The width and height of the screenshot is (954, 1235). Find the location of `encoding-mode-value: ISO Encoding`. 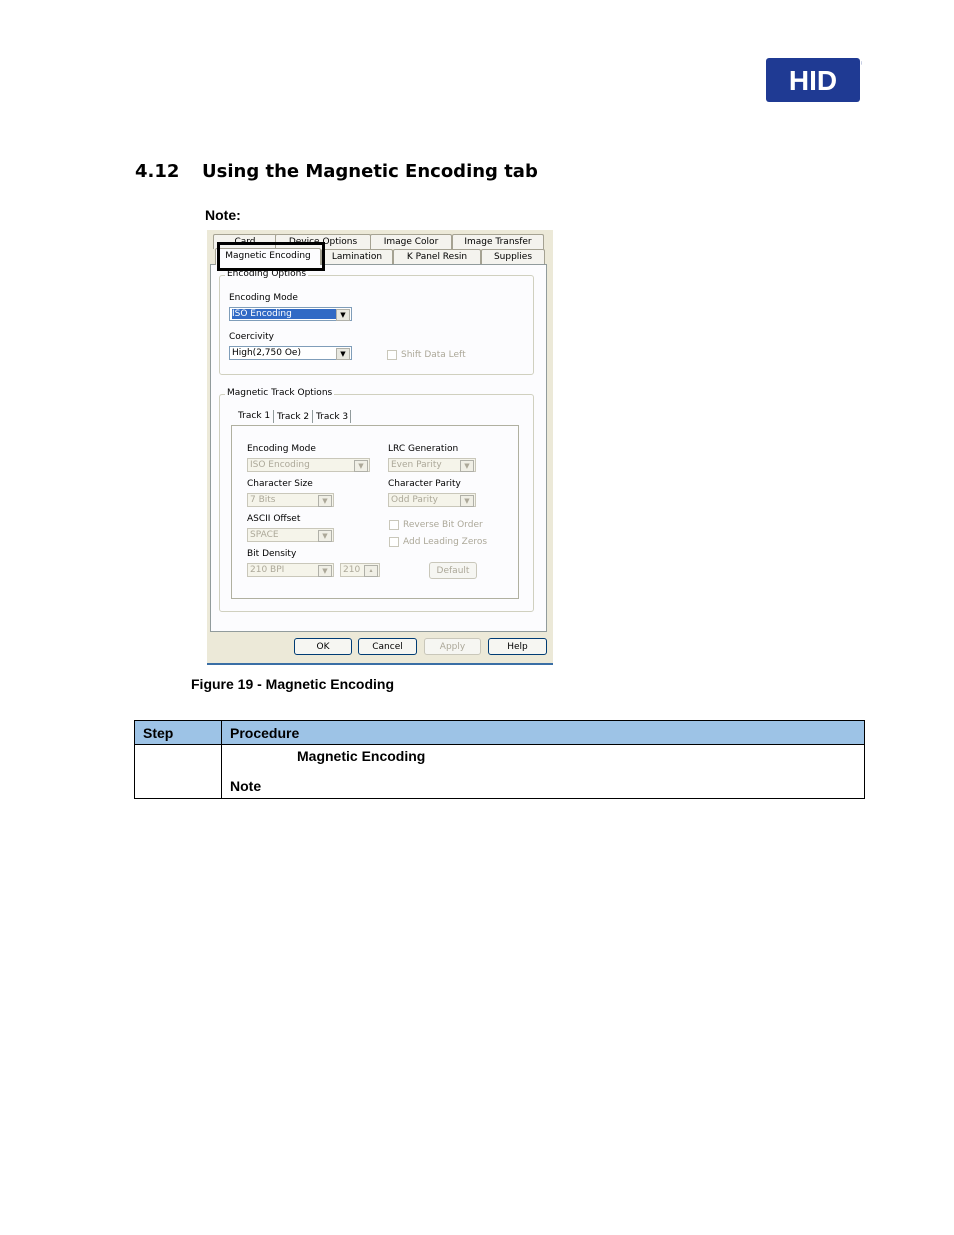

encoding-mode-value: ISO Encoding is located at coordinates (284, 314).